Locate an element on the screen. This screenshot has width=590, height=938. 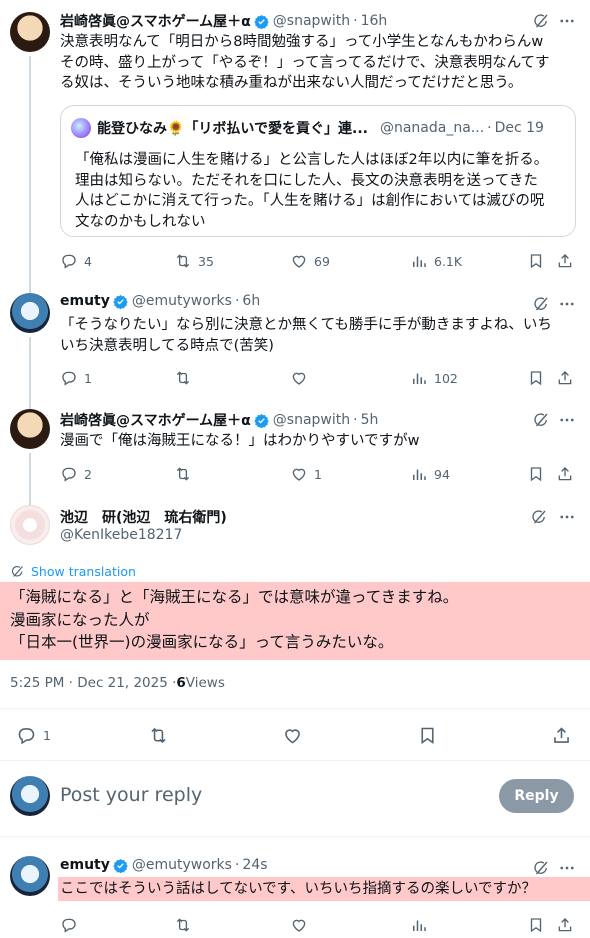
tweet-header: emuty @emutyworks · 24s is located at coordinates (164, 865).